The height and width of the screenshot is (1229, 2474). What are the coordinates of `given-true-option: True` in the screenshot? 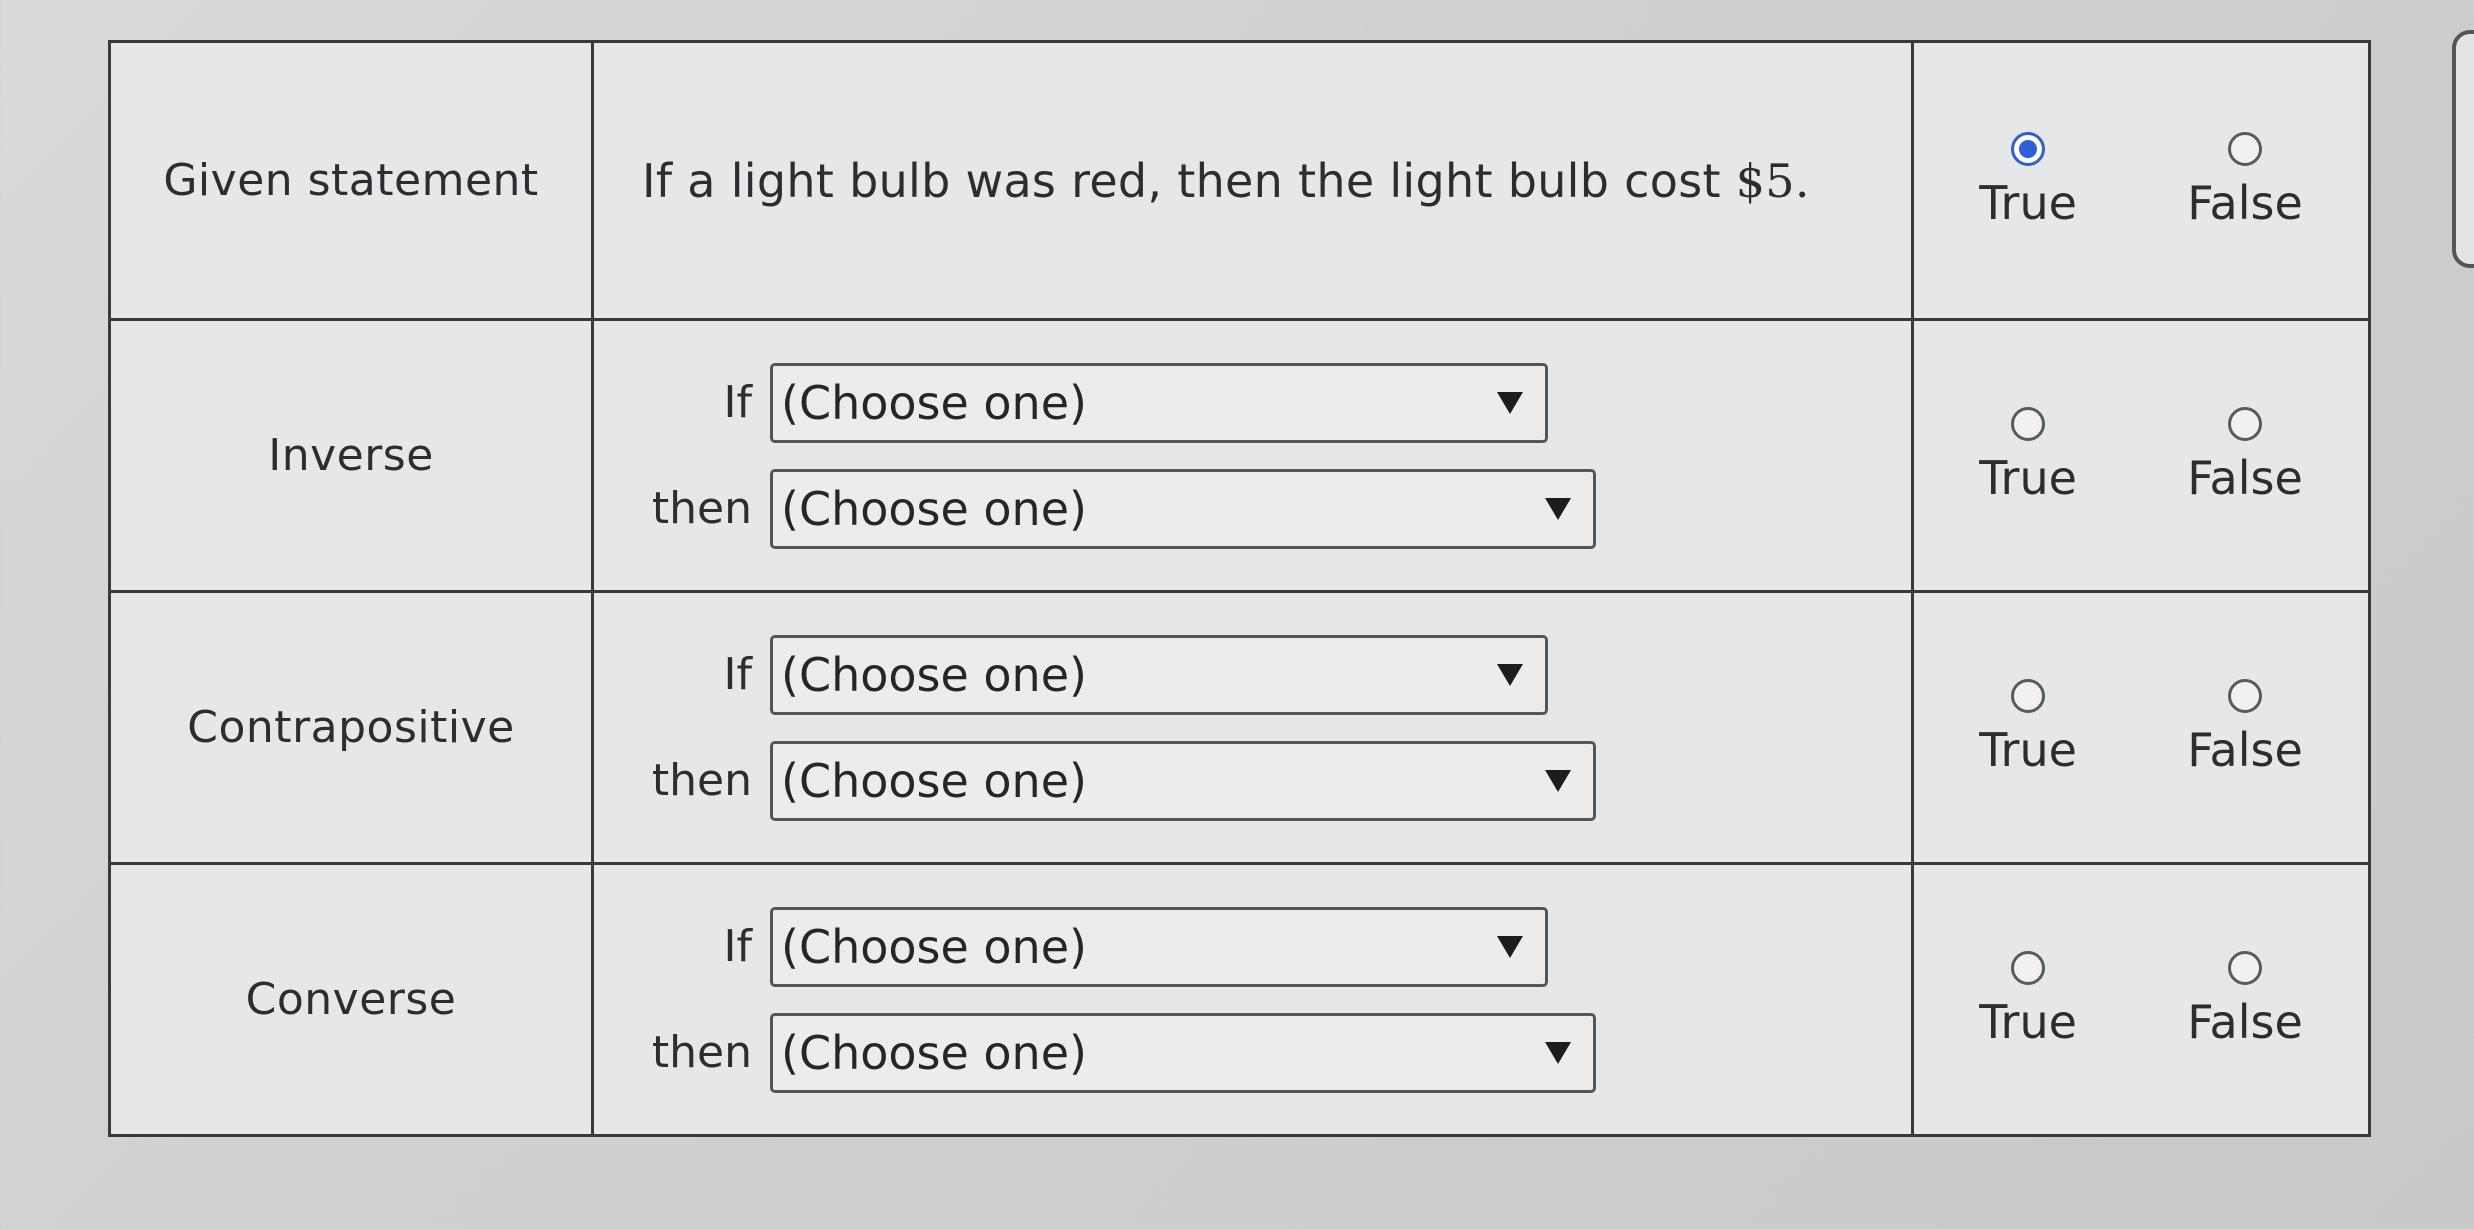 It's located at (2028, 180).